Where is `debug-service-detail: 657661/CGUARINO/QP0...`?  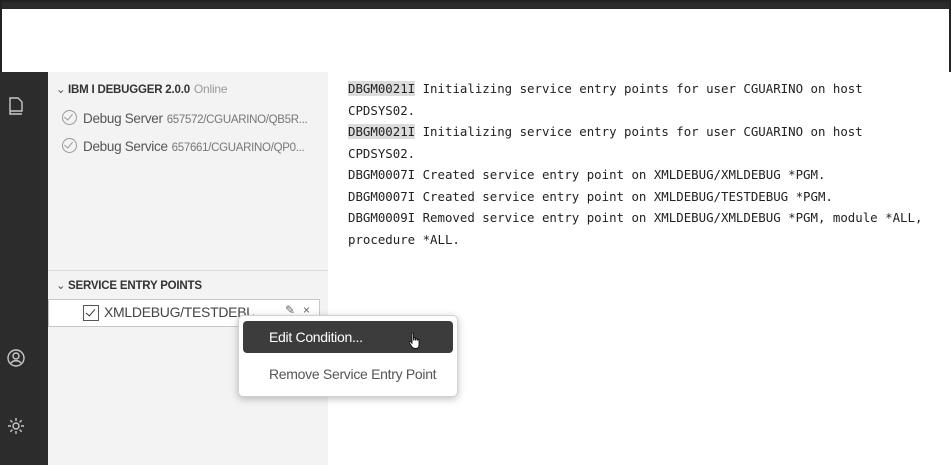
debug-service-detail: 657661/CGUARINO/QP0... is located at coordinates (238, 148).